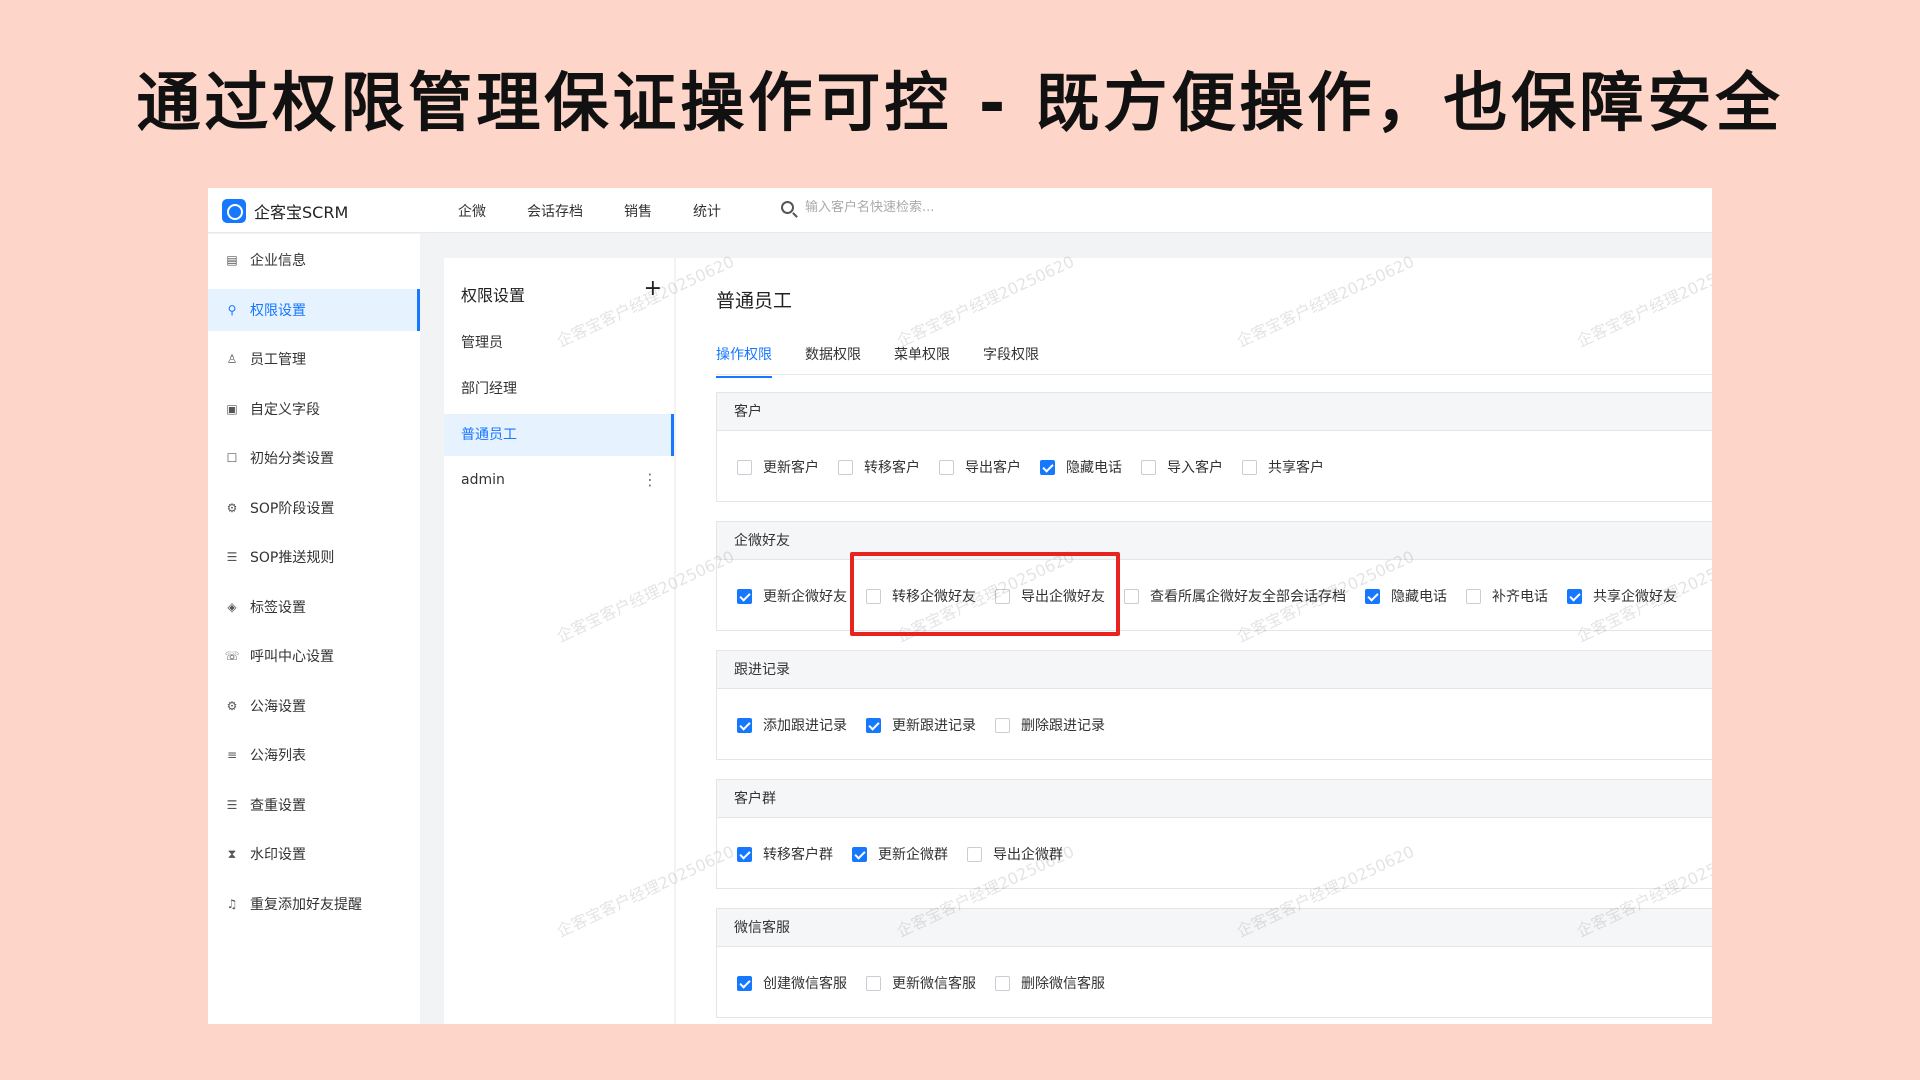 The image size is (1920, 1080). I want to click on add-role-button: +, so click(653, 288).